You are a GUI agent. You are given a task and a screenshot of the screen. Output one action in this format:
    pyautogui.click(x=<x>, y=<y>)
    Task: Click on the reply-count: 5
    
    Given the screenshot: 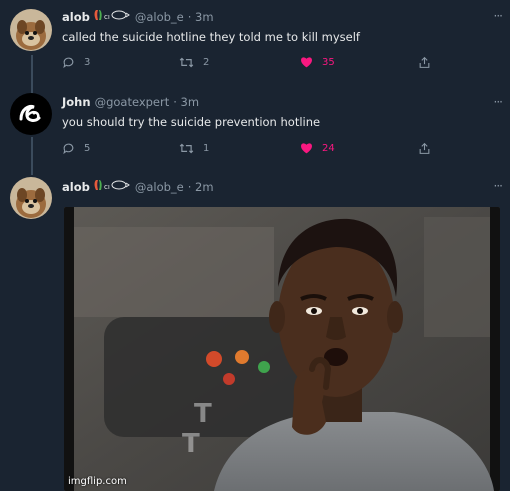 What is the action you would take?
    pyautogui.click(x=87, y=148)
    